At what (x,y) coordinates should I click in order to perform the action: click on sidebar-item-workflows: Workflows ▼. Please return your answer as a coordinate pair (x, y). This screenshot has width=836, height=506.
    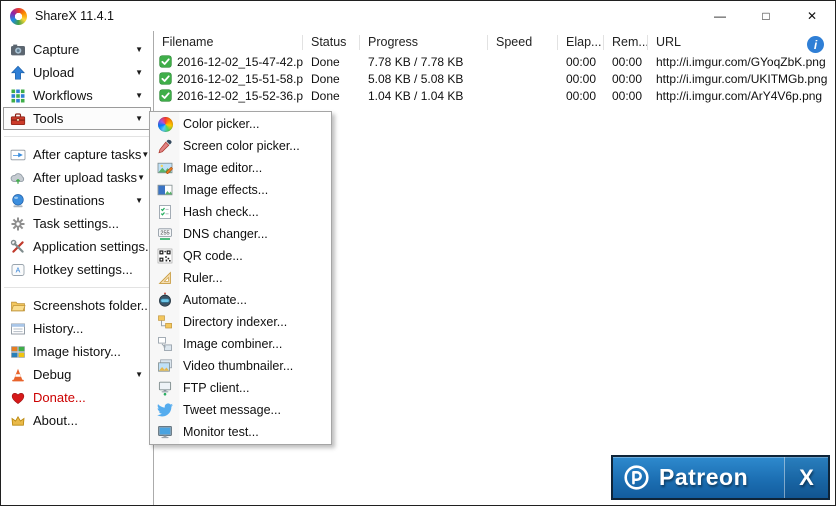
    Looking at the image, I should click on (77, 95).